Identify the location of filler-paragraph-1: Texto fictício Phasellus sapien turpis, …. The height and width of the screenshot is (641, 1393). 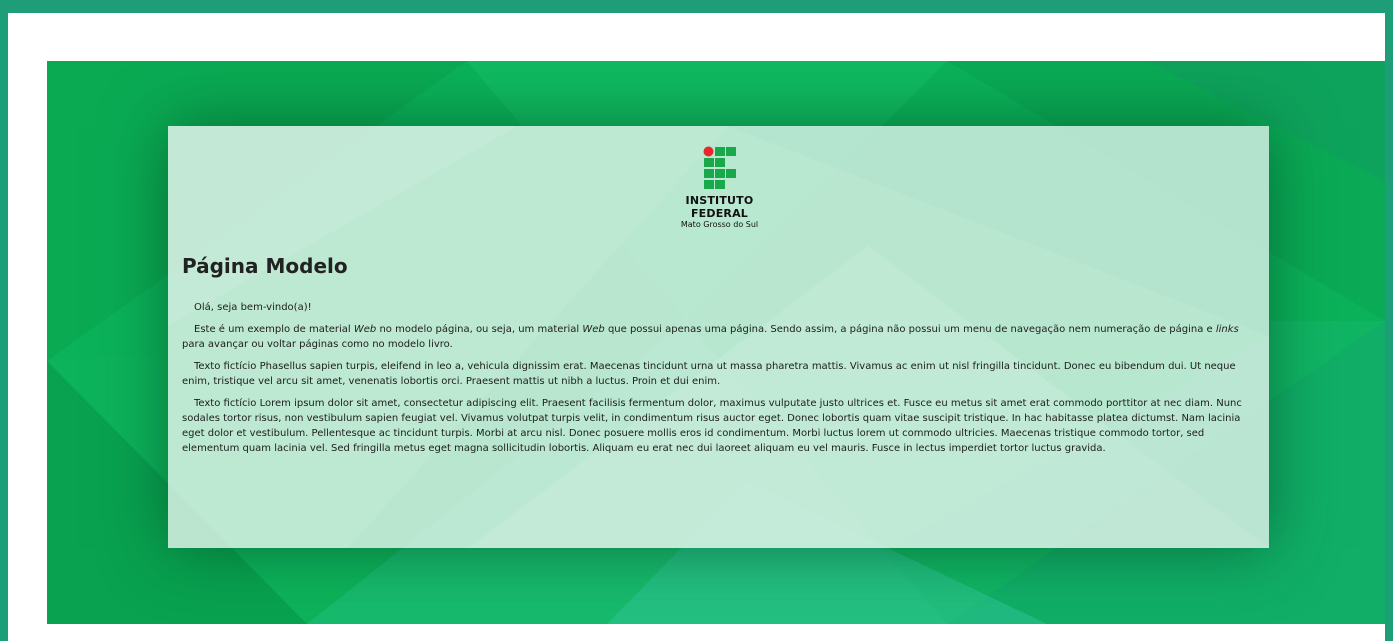
(709, 374).